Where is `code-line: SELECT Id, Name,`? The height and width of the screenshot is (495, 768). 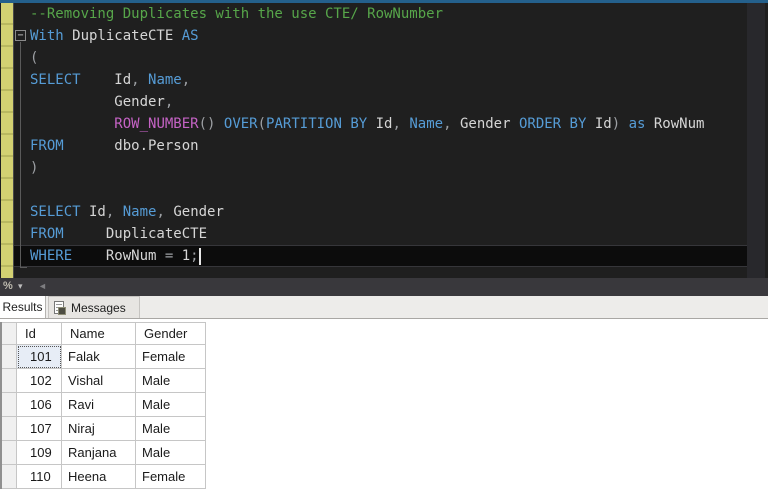 code-line: SELECT Id, Name, is located at coordinates (388, 80).